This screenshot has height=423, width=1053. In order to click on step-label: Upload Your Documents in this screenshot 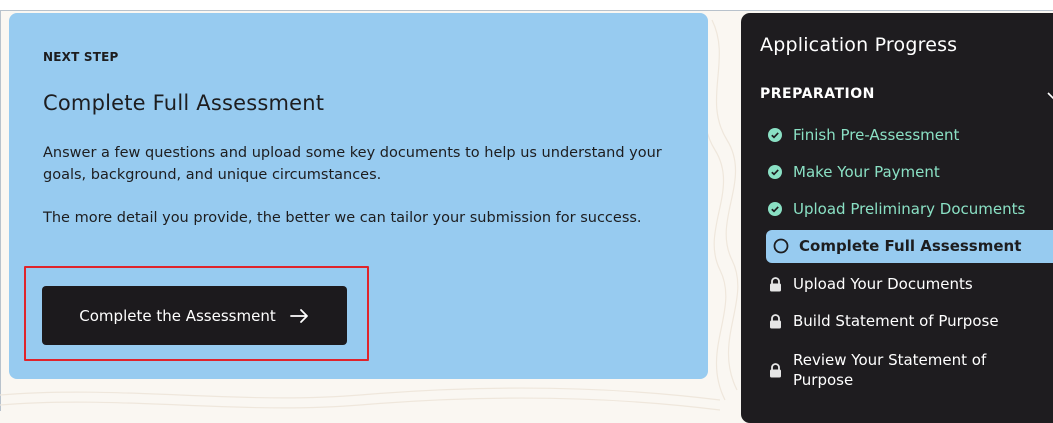, I will do `click(883, 284)`.